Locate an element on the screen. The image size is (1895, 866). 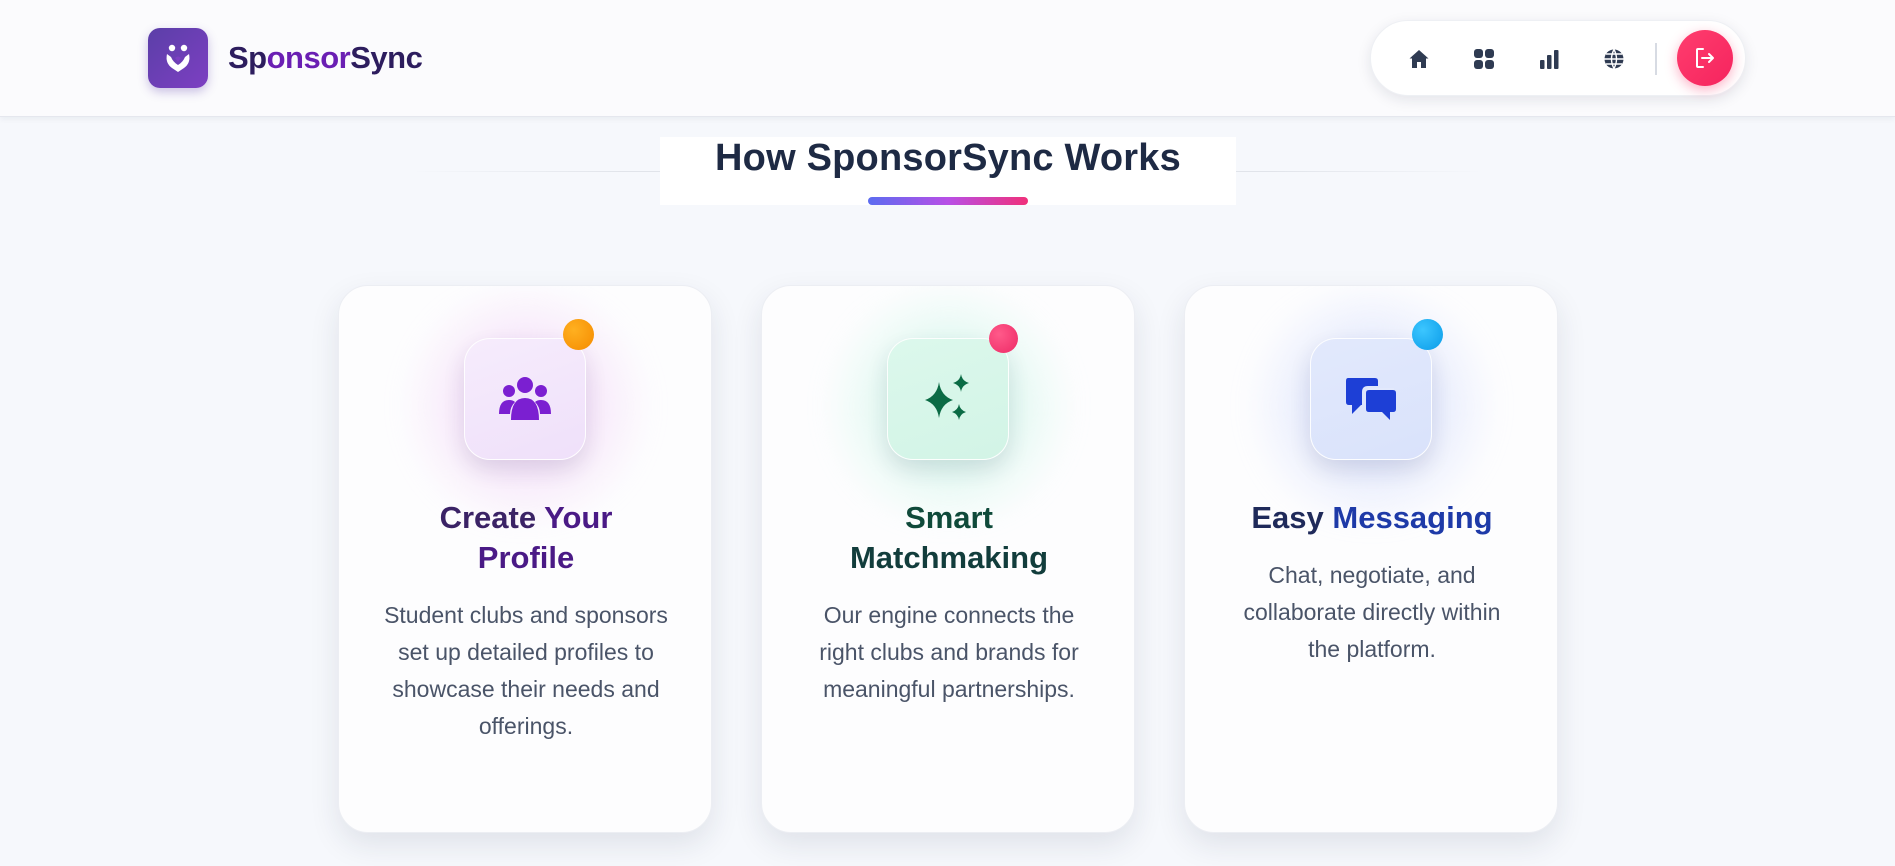
nav-bar is located at coordinates (1558, 58).